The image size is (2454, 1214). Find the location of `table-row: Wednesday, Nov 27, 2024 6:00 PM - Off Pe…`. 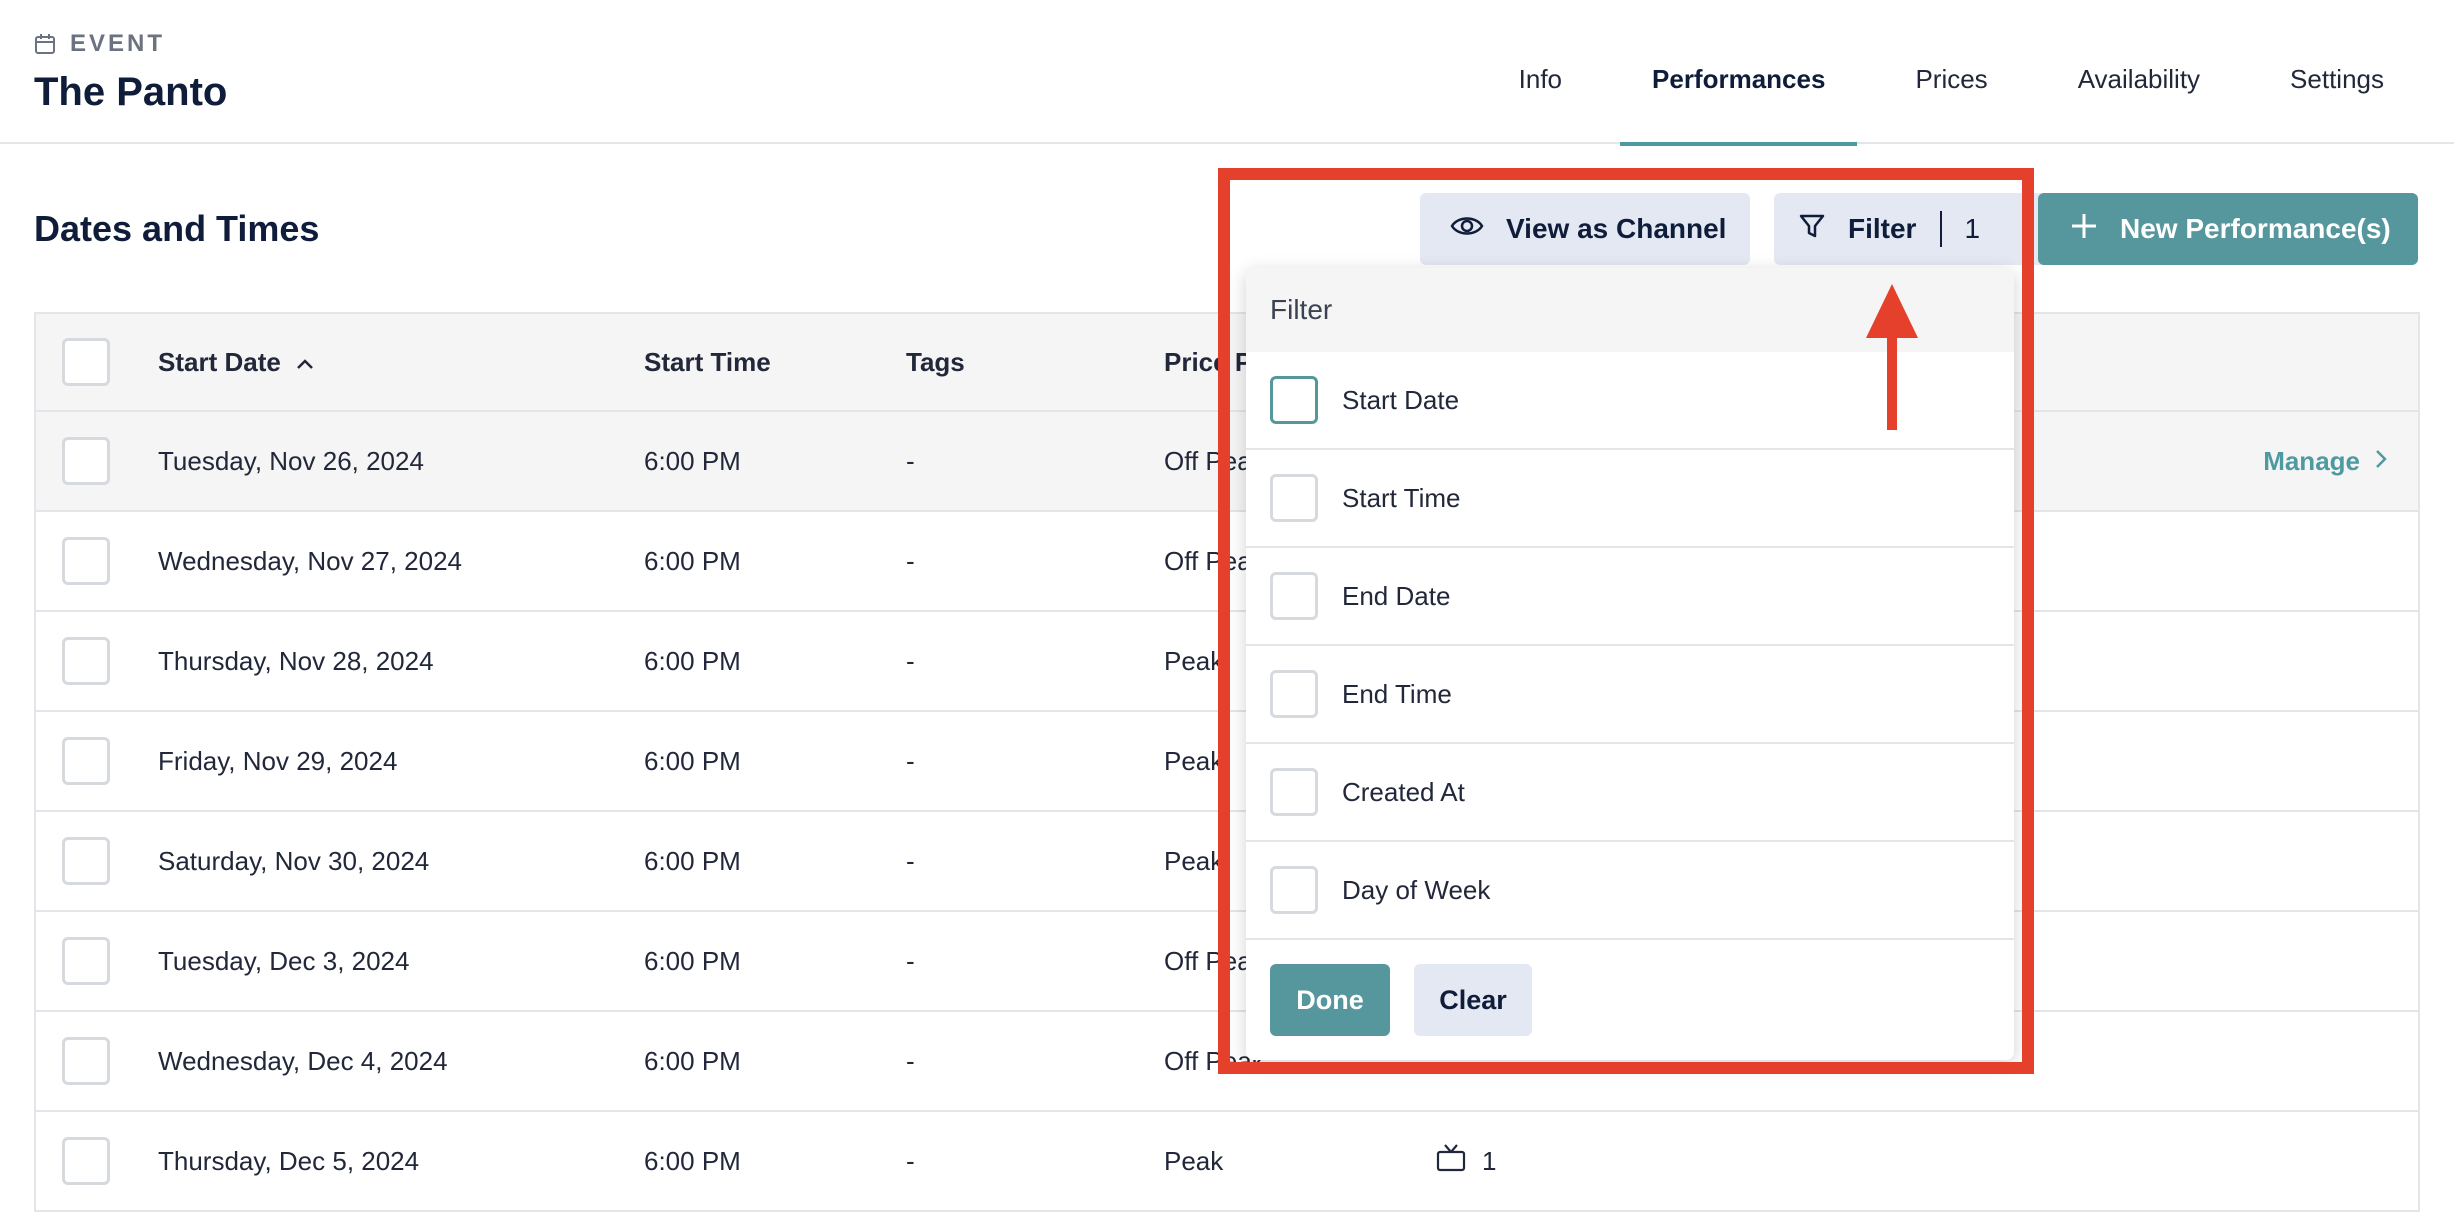

table-row: Wednesday, Nov 27, 2024 6:00 PM - Off Pe… is located at coordinates (1227, 562).